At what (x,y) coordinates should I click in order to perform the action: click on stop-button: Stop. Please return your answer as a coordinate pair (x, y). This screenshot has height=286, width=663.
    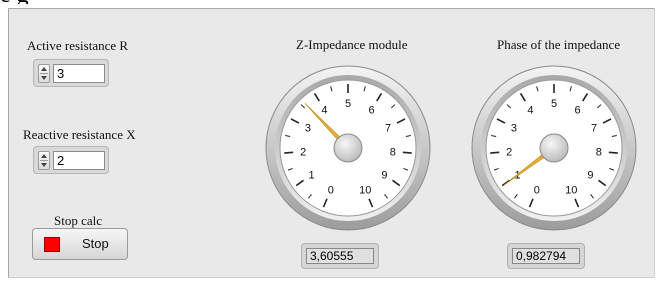
    Looking at the image, I should click on (80, 244).